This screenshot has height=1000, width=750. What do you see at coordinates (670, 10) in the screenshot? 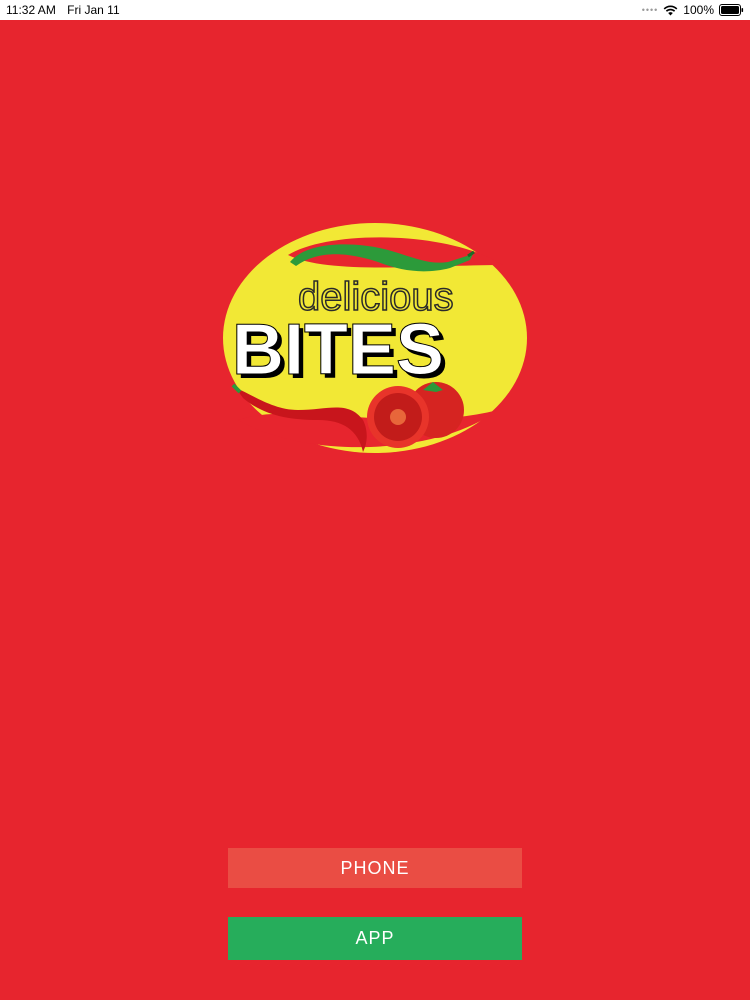
I see `wifi-icon` at bounding box center [670, 10].